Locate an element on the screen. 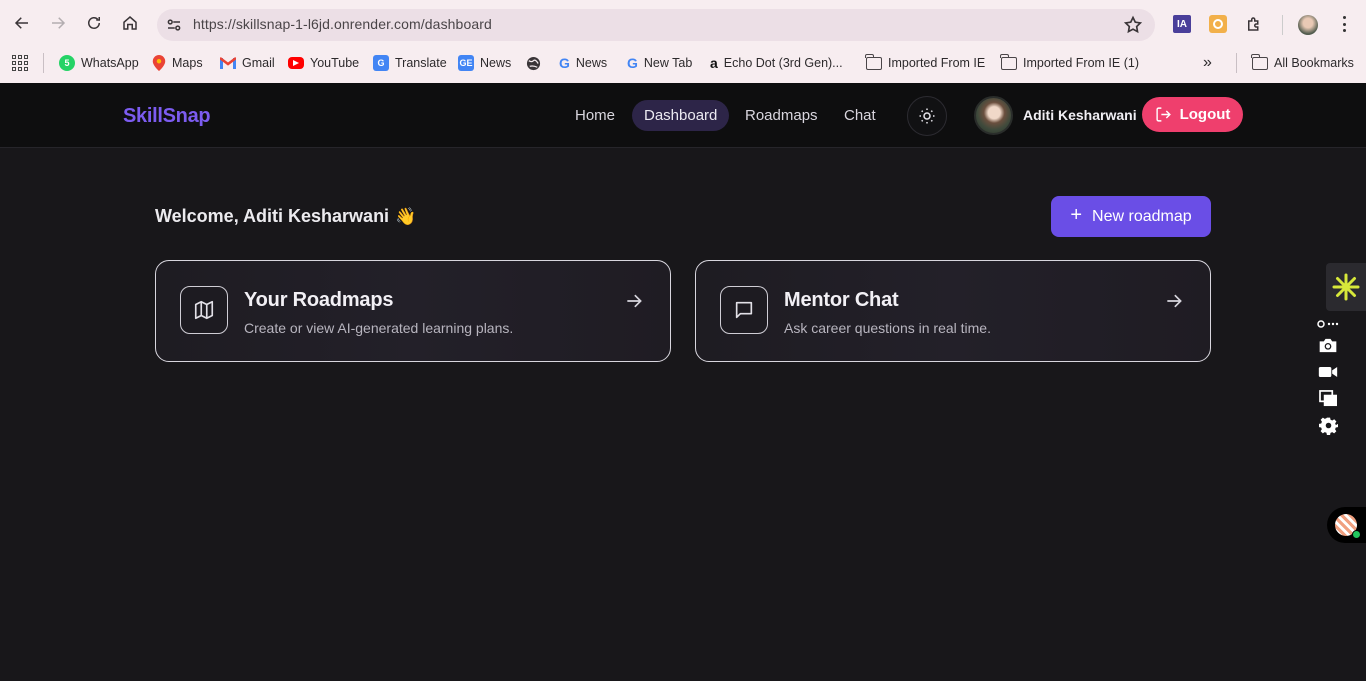 This screenshot has height=681, width=1366. translate-icon: G is located at coordinates (381, 63).